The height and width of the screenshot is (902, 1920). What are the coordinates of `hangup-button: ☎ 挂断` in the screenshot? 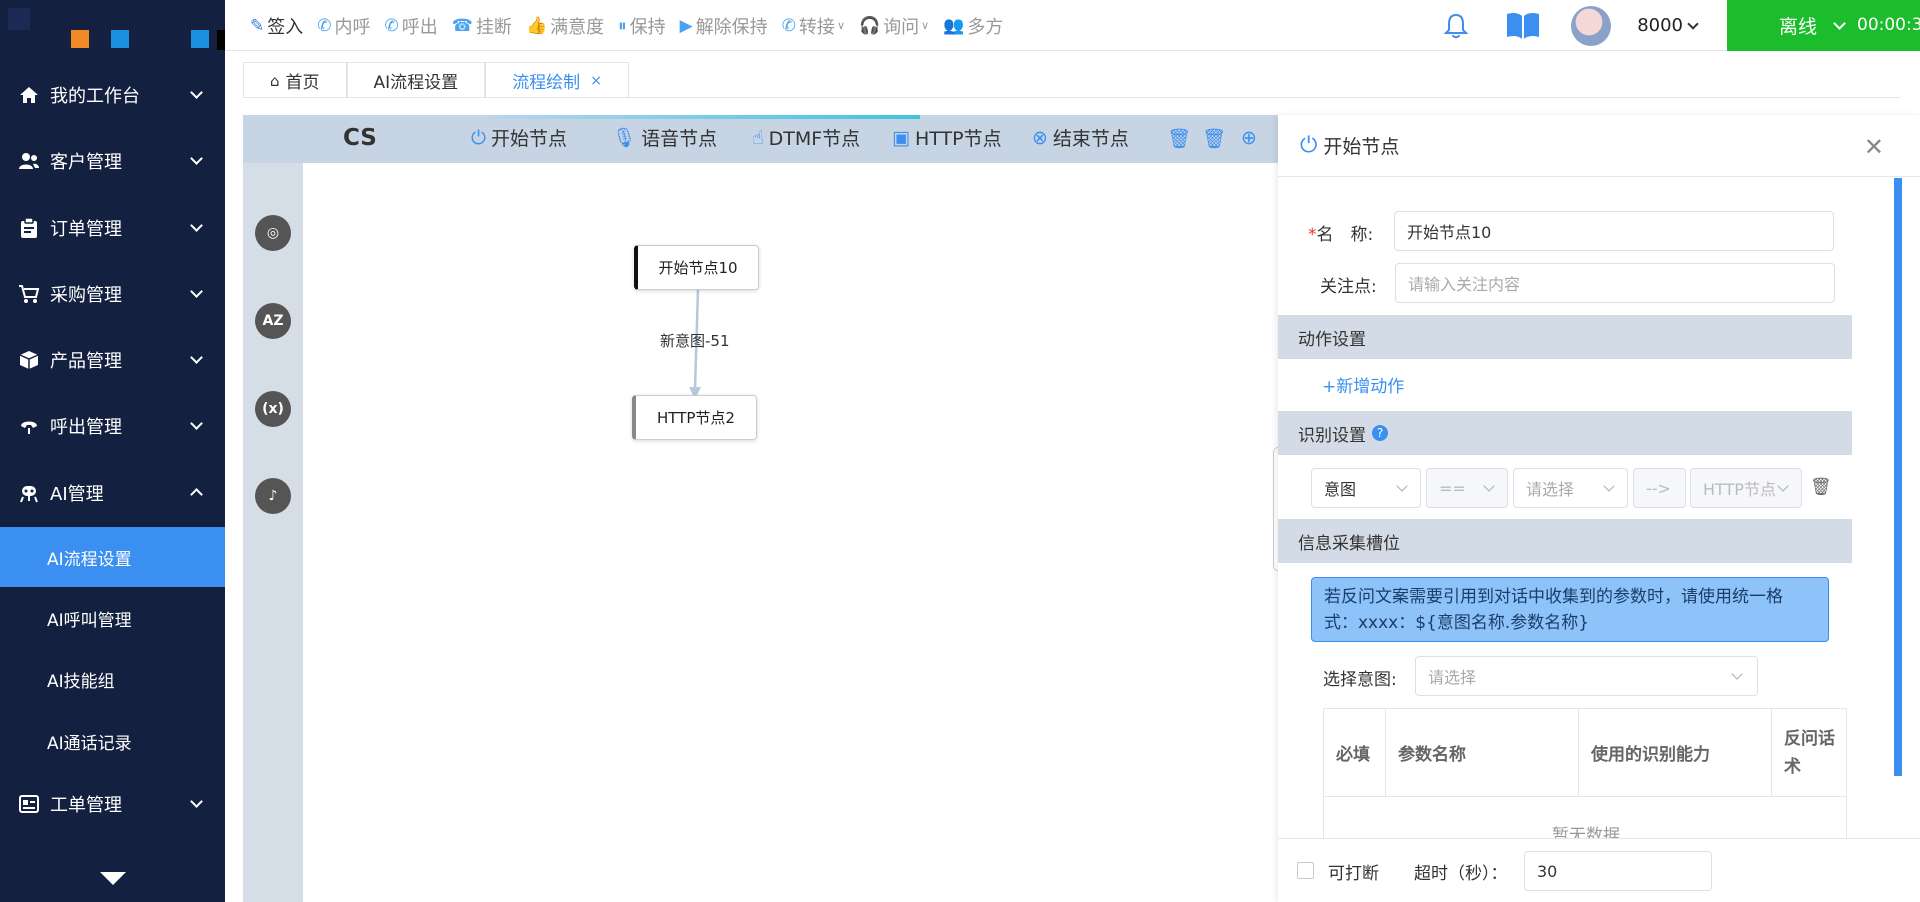 It's located at (482, 26).